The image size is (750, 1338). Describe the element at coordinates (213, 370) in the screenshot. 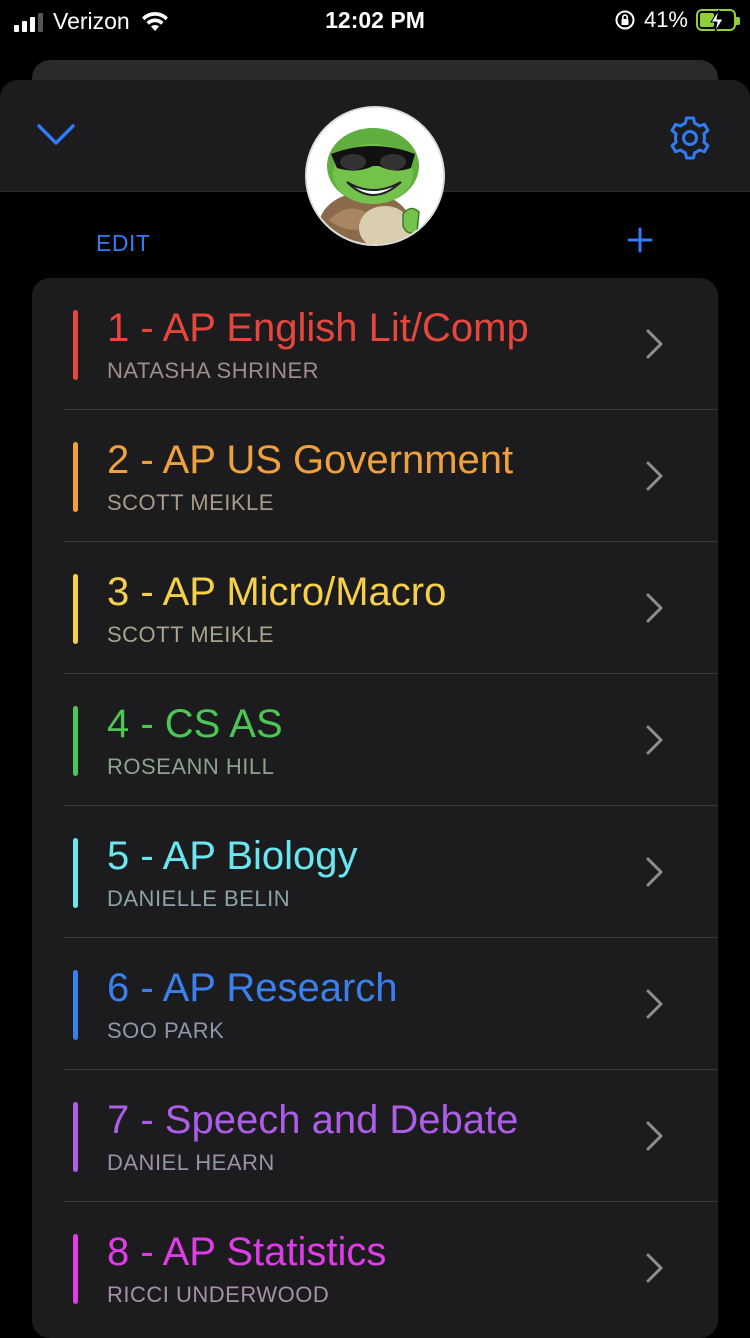

I see `class-teacher: NATASHA SHRINER` at that location.